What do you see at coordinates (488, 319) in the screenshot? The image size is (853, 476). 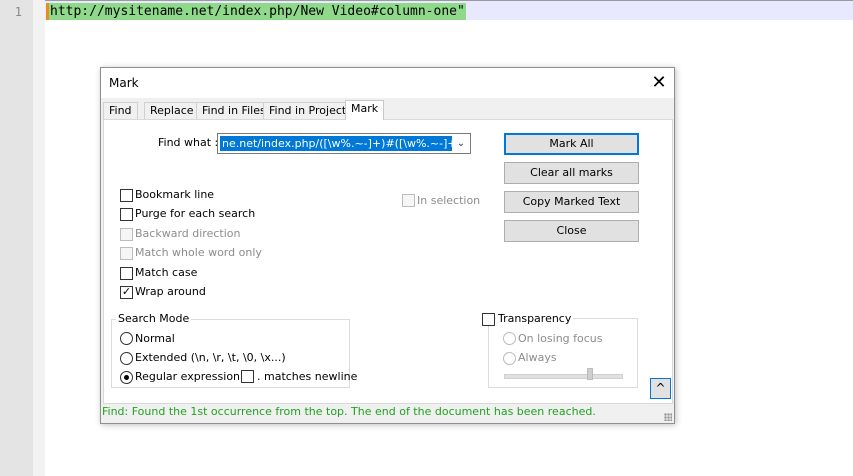 I see `transparency-checkbox` at bounding box center [488, 319].